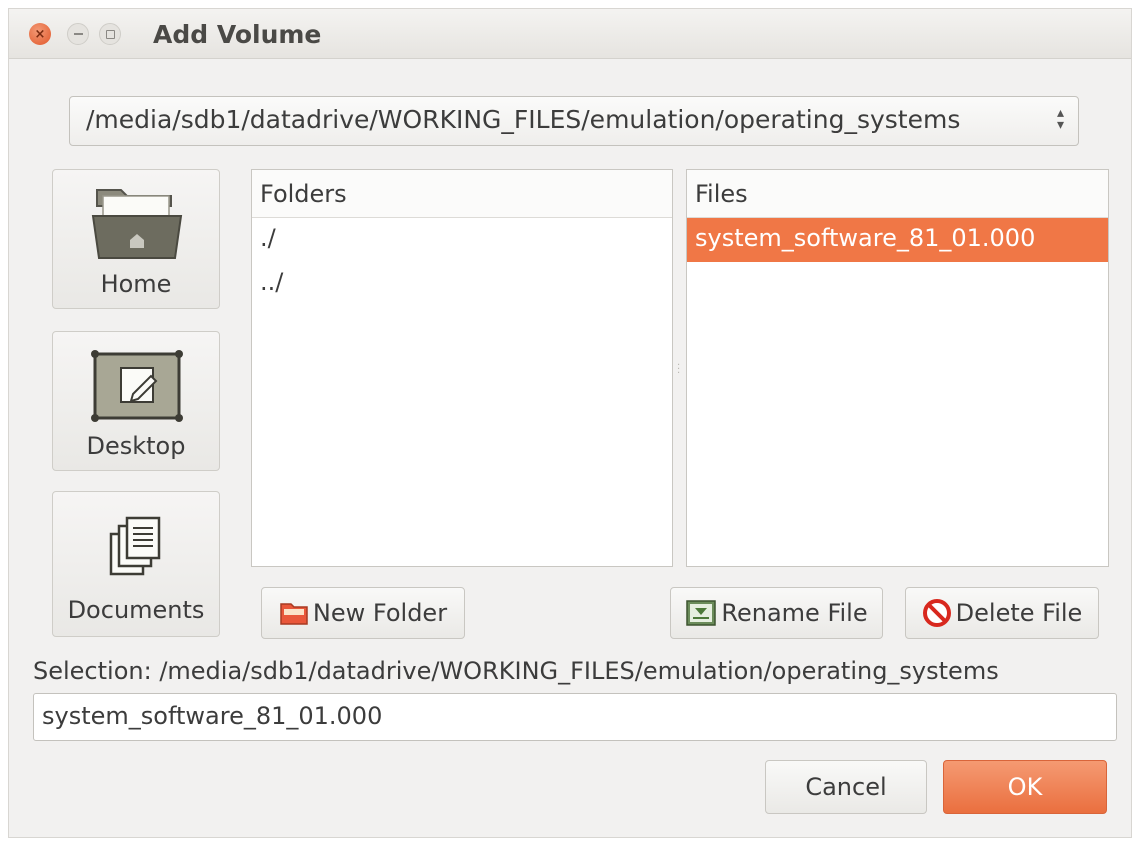 Image resolution: width=1135 pixels, height=843 pixels. Describe the element at coordinates (137, 386) in the screenshot. I see `desktop-icon` at that location.